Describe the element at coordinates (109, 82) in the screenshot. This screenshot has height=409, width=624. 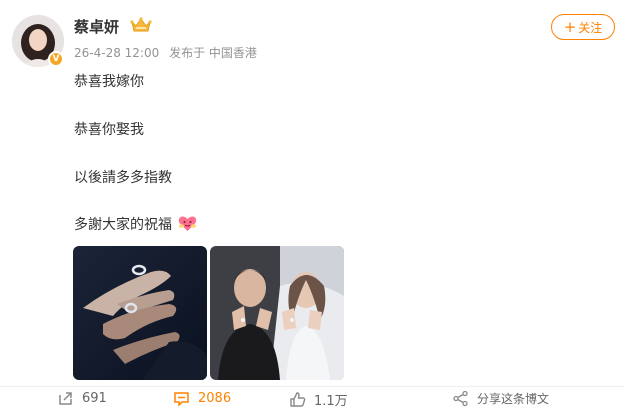
I see `post-text-line: 恭喜我嫁你` at that location.